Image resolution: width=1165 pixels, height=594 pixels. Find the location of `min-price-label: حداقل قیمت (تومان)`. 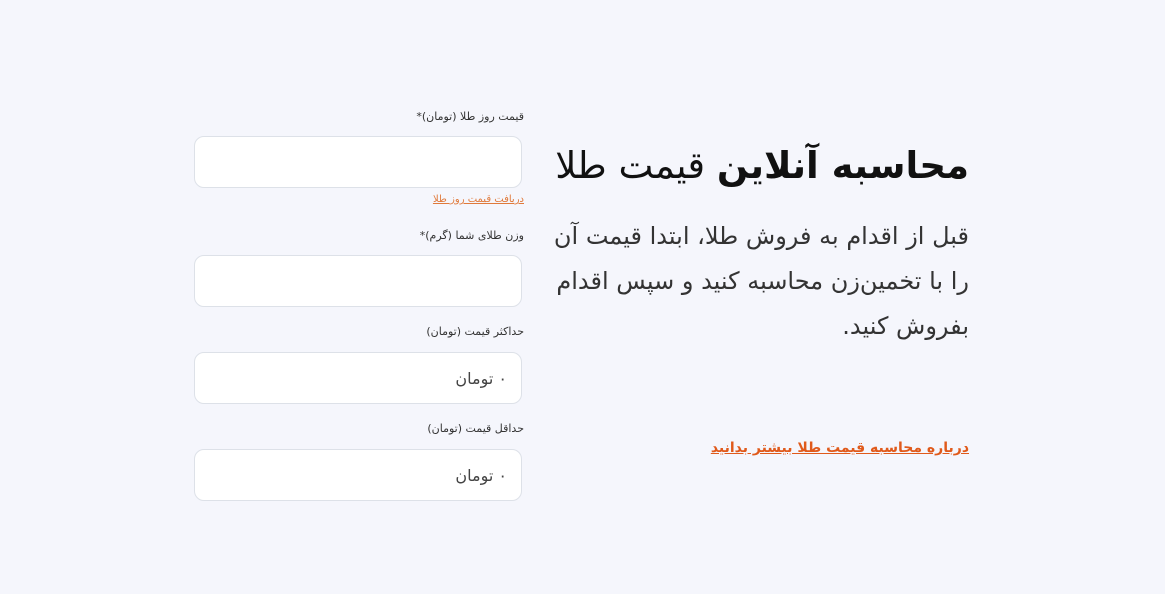

min-price-label: حداقل قیمت (تومان) is located at coordinates (475, 428).